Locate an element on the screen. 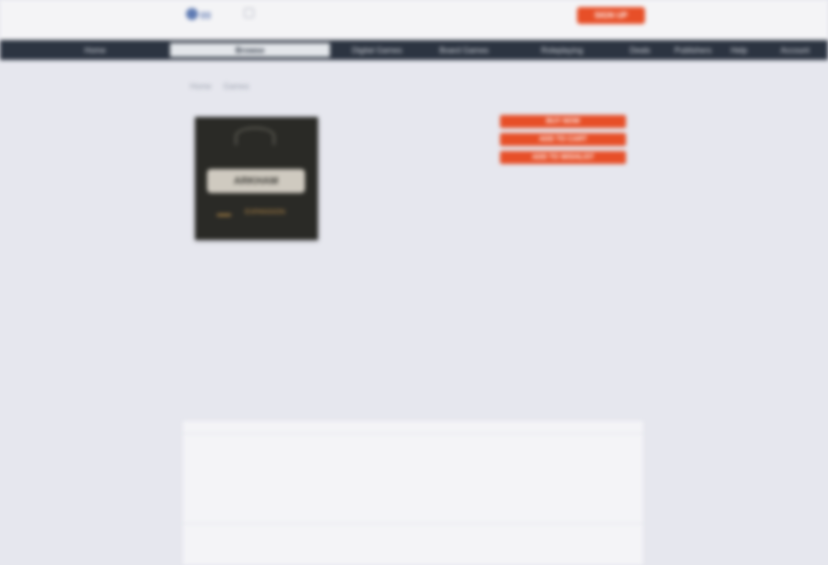 The width and height of the screenshot is (828, 565). buy-now-button: Buy Now is located at coordinates (563, 121).